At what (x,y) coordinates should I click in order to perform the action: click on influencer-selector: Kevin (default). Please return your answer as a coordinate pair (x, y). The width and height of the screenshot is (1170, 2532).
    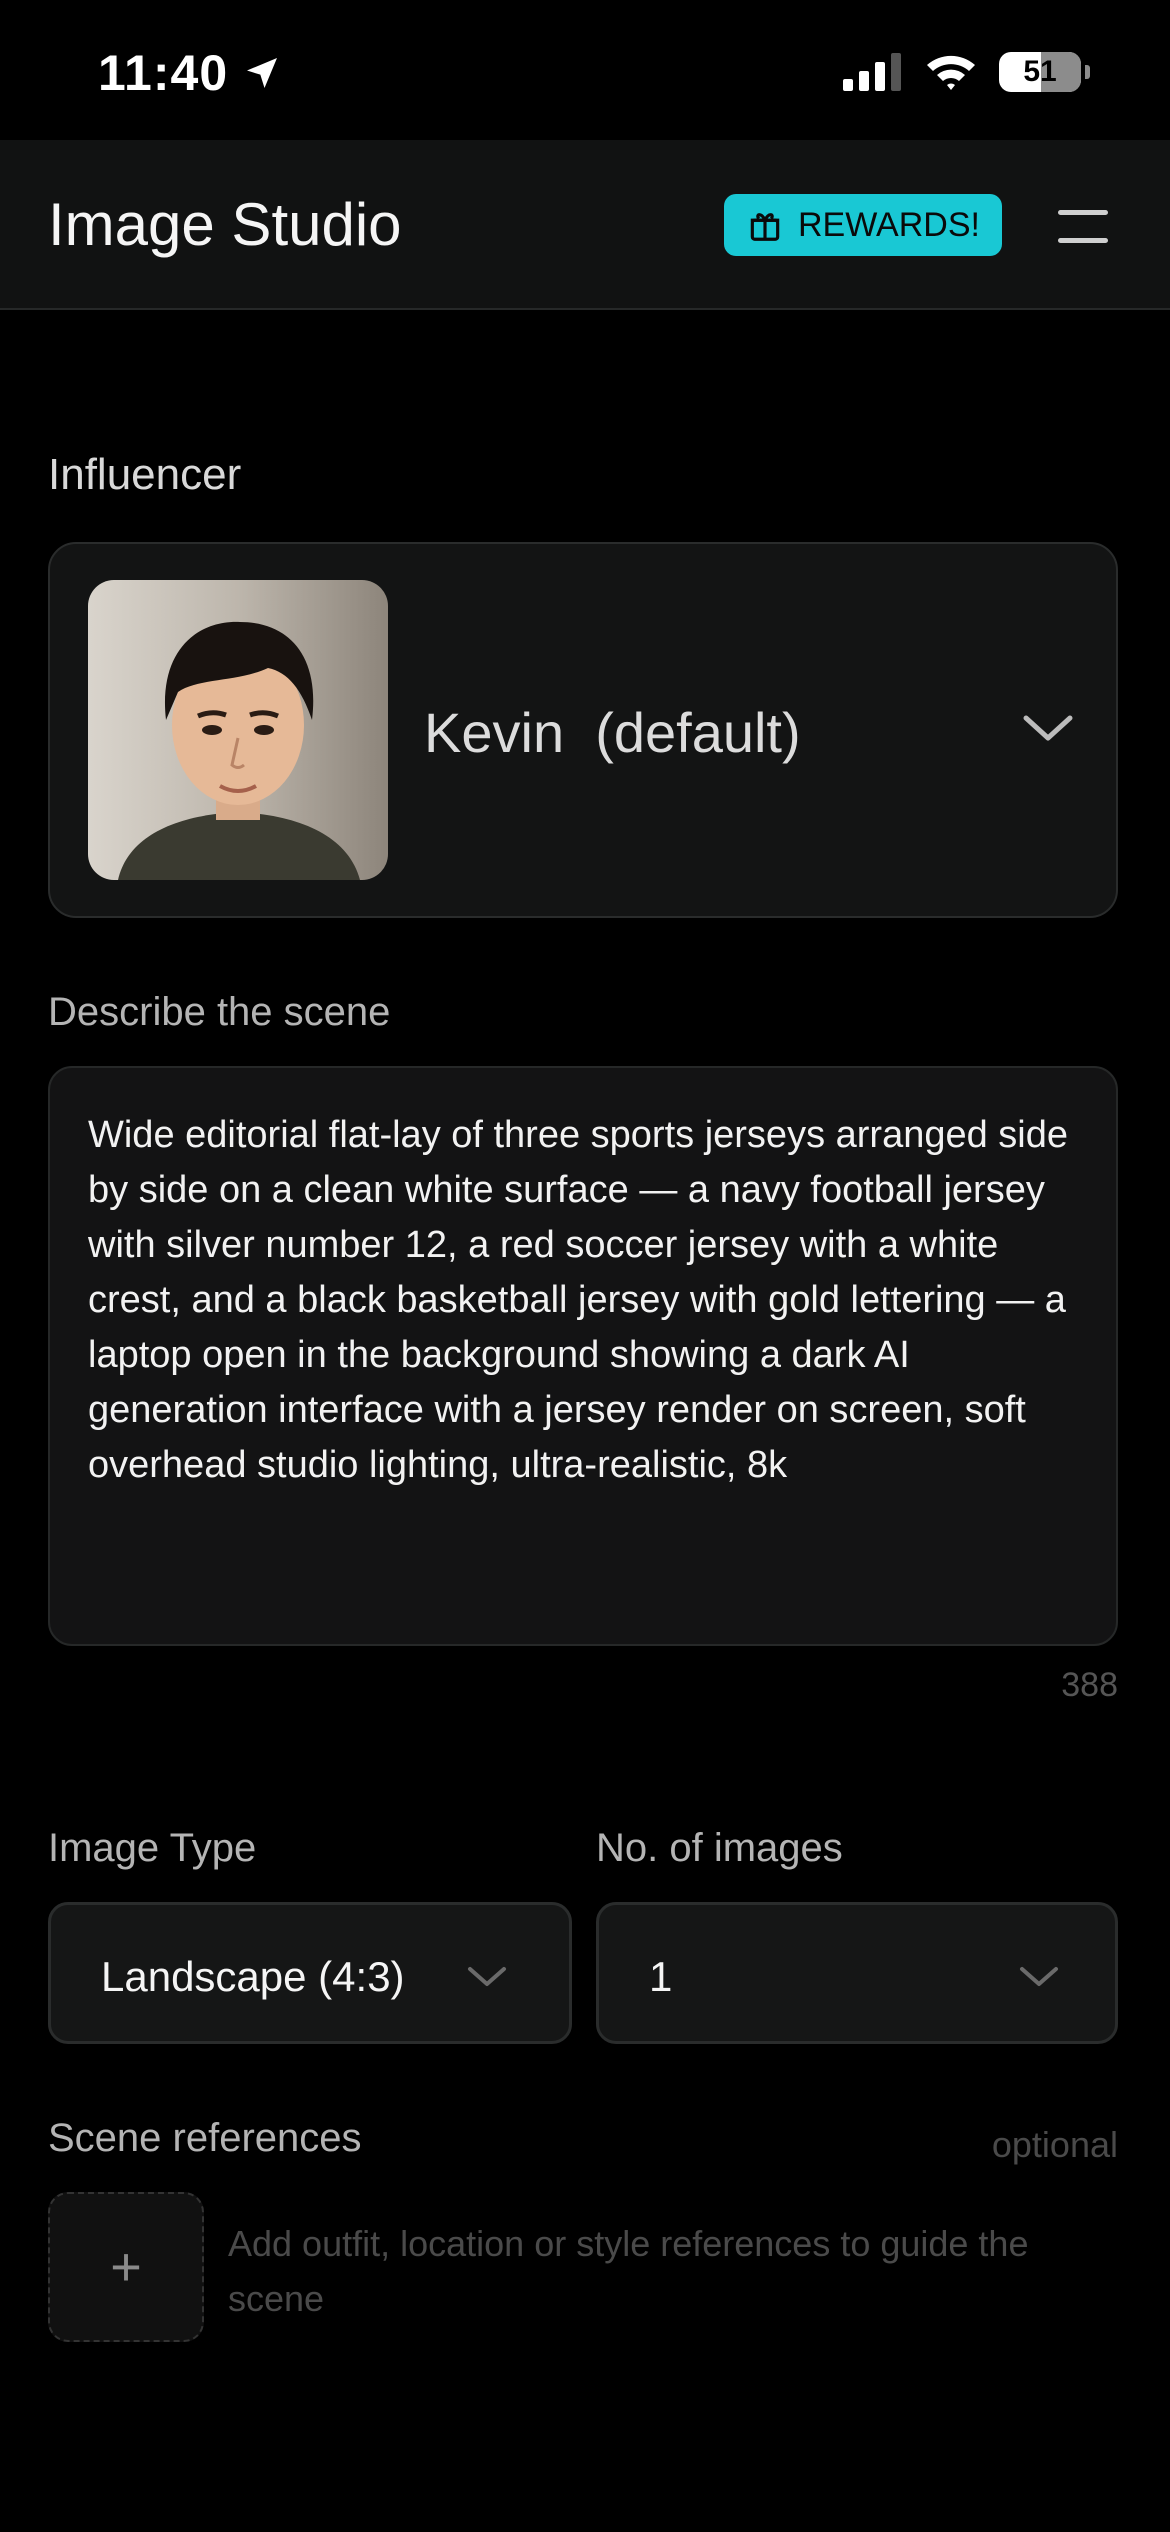
    Looking at the image, I should click on (583, 730).